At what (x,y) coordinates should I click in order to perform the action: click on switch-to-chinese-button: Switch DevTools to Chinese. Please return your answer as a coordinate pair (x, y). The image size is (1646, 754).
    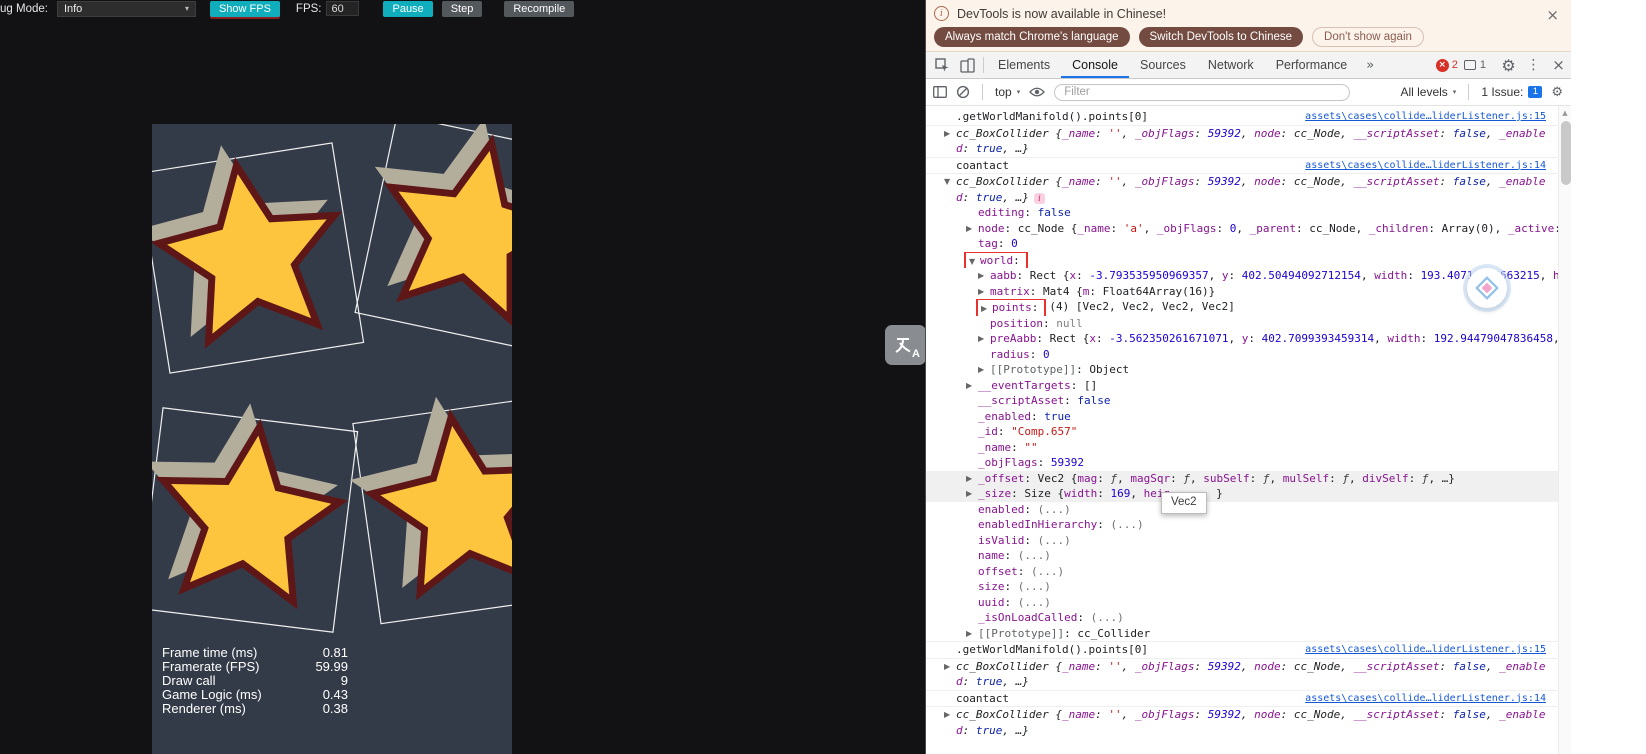
    Looking at the image, I should click on (1221, 37).